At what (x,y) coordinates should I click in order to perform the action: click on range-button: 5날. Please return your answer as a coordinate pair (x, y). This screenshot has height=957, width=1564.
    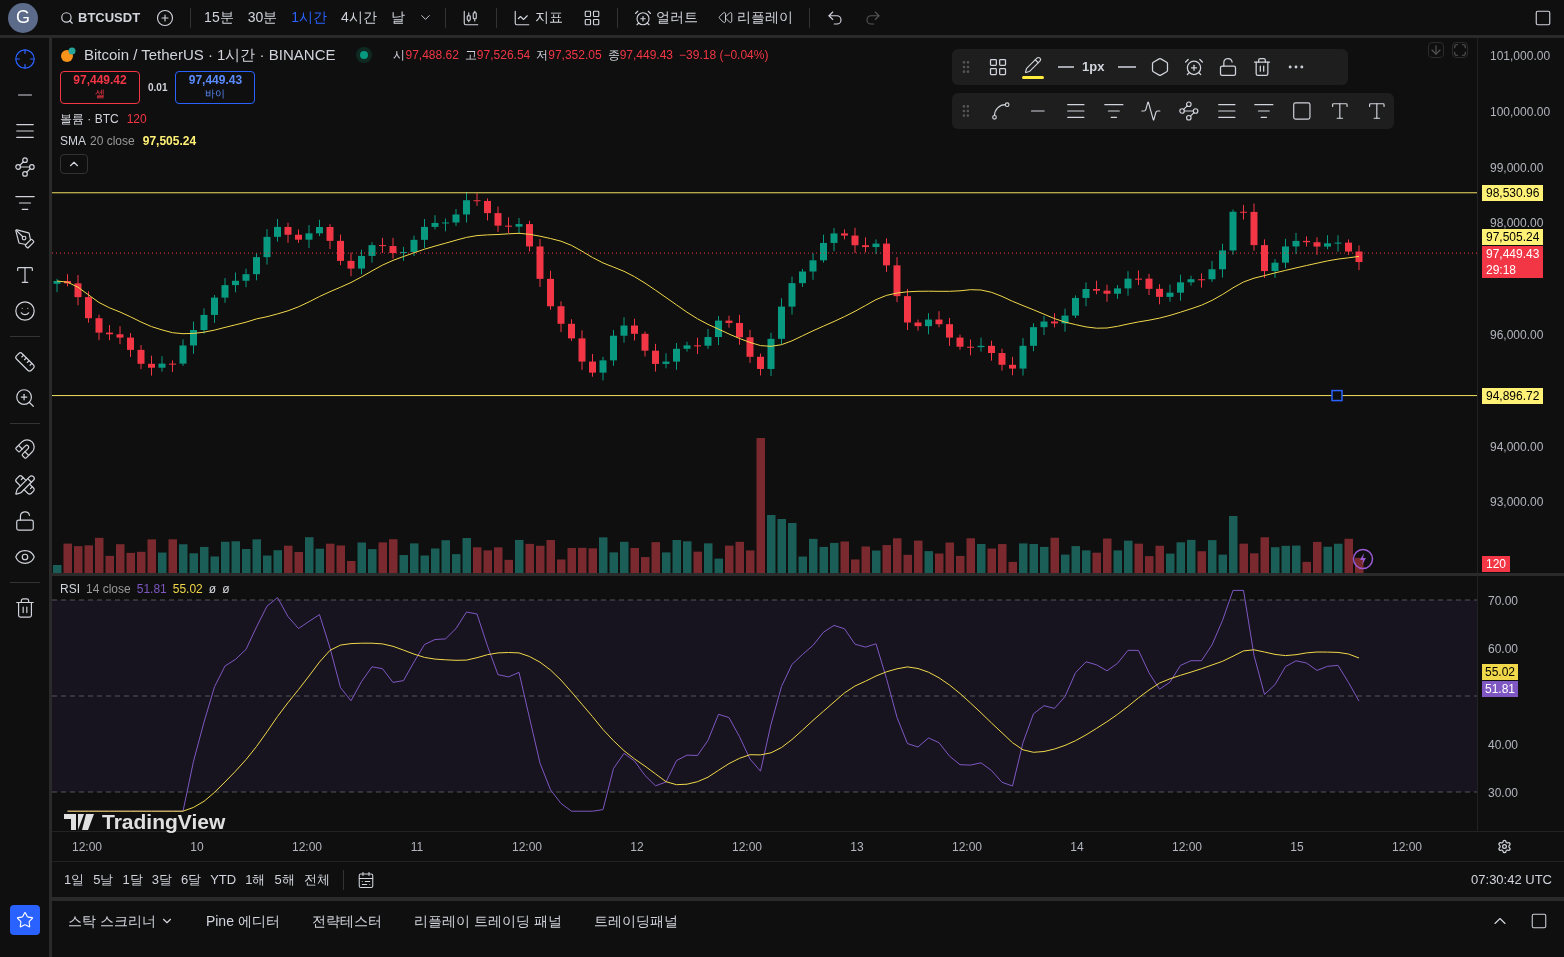
    Looking at the image, I should click on (103, 879).